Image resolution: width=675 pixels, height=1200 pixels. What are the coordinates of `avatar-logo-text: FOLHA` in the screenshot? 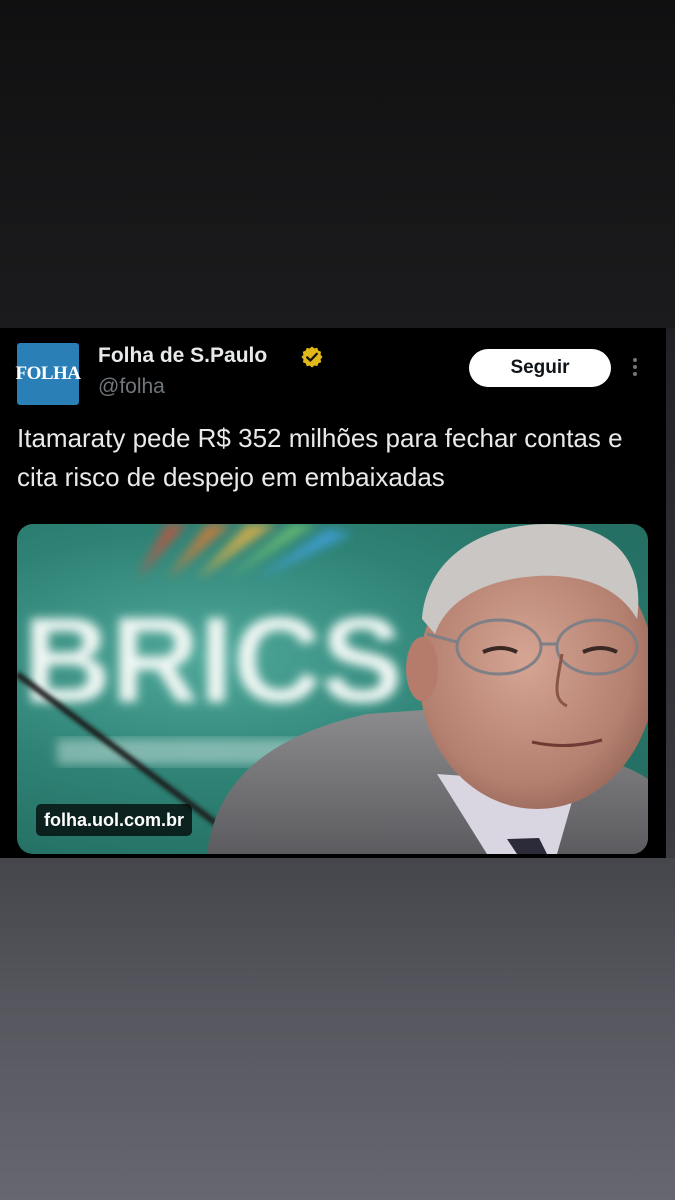 It's located at (48, 373).